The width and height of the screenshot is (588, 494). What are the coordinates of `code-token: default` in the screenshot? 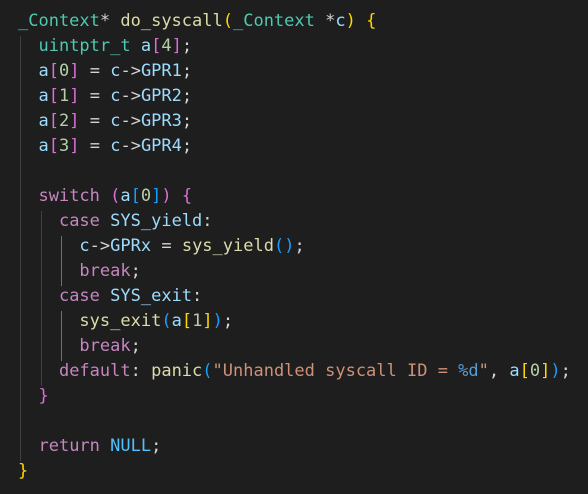 It's located at (94, 371).